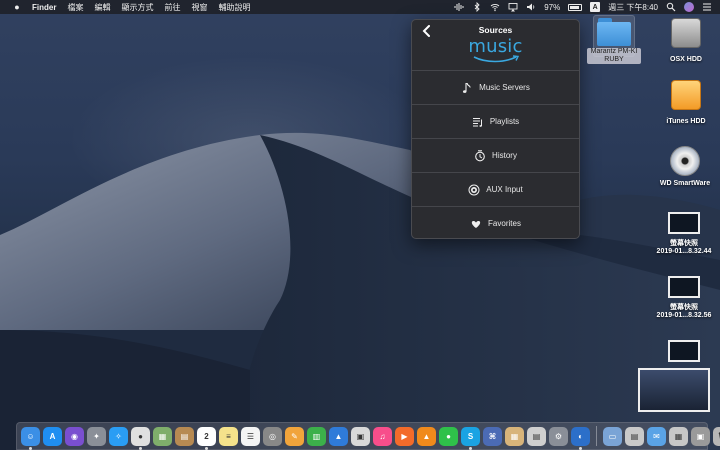  I want to click on airplay-icon, so click(513, 7).